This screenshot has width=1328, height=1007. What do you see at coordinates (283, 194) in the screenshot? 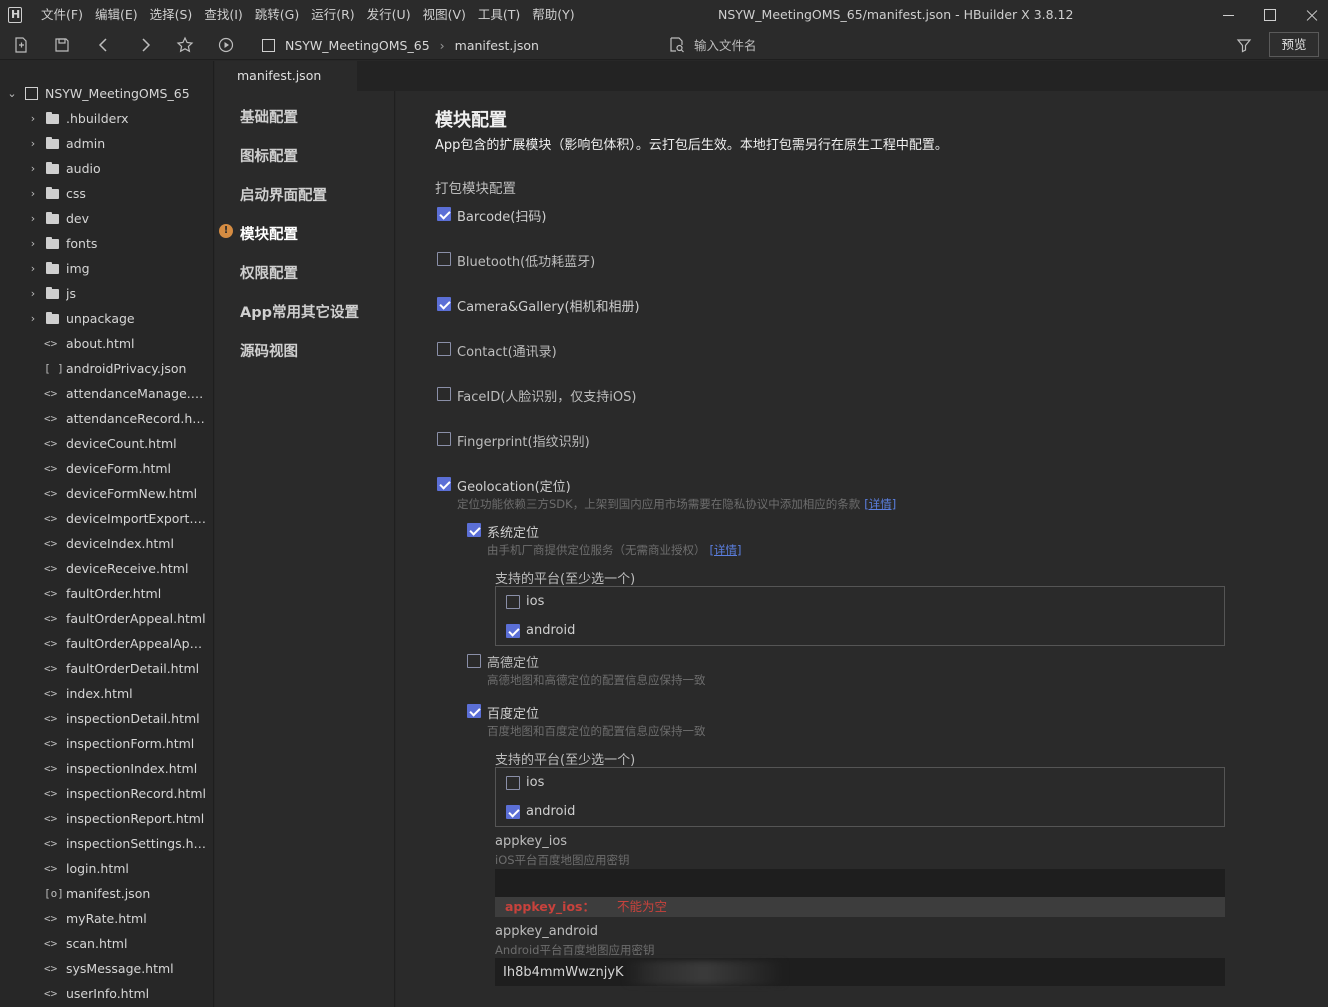
I see `nav-splash-config: 启动界面配置` at bounding box center [283, 194].